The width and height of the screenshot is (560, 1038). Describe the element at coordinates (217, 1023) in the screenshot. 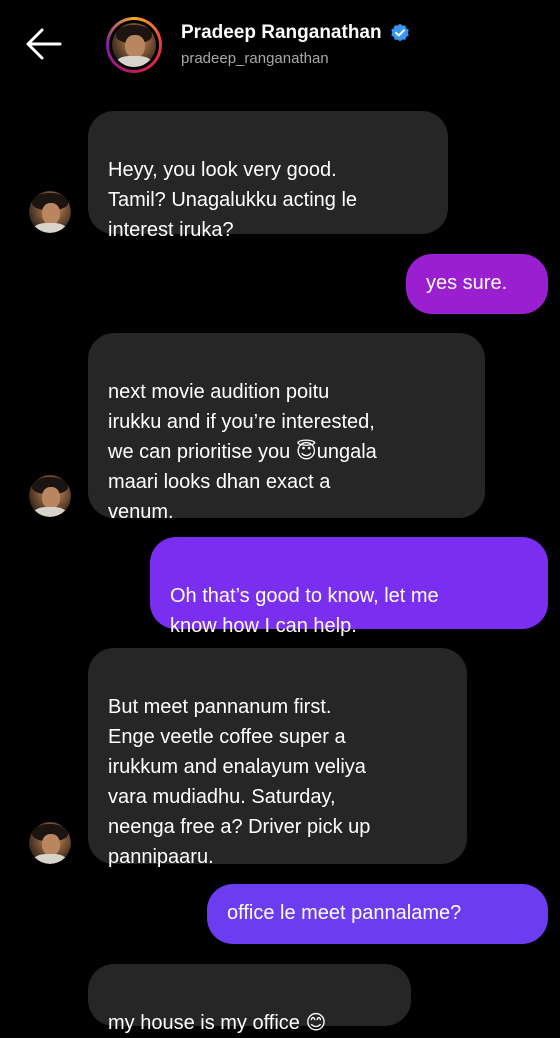

I see `message-text: my house is my office 😊` at that location.